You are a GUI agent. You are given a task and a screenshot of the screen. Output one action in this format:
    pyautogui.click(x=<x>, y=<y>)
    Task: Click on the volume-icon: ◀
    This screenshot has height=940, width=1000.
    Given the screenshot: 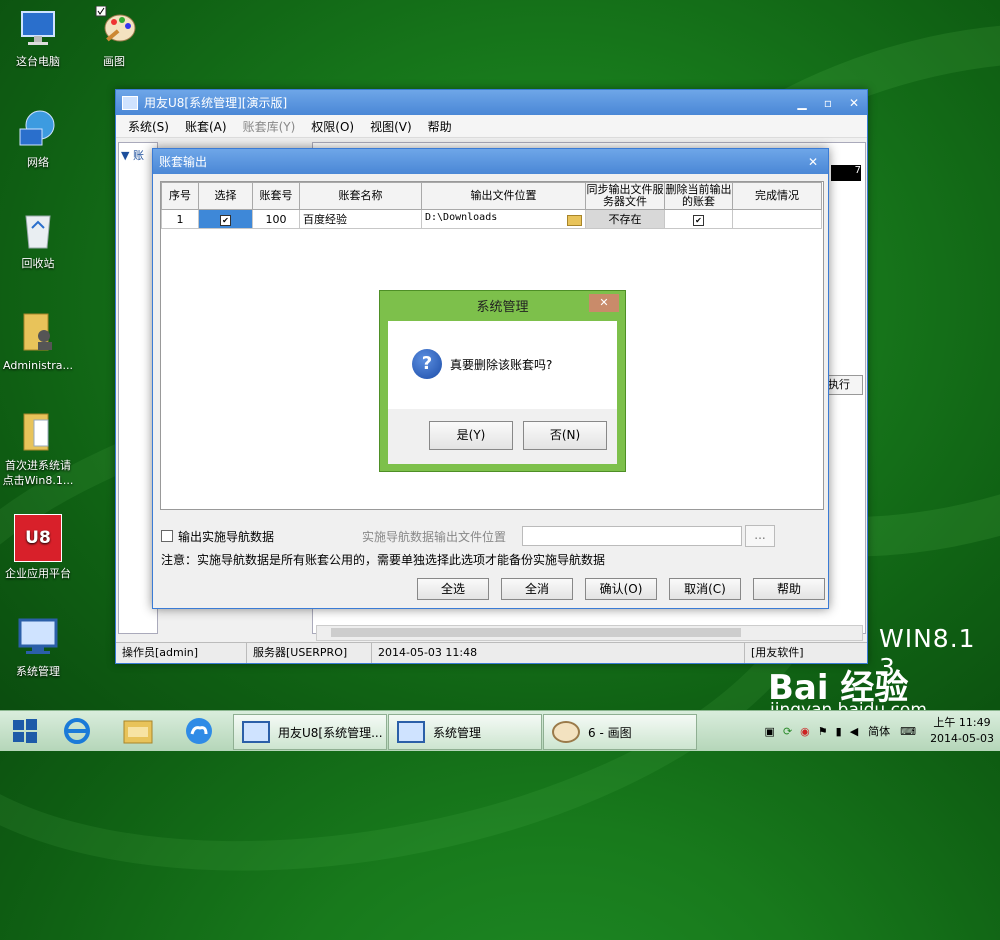 What is the action you would take?
    pyautogui.click(x=854, y=731)
    